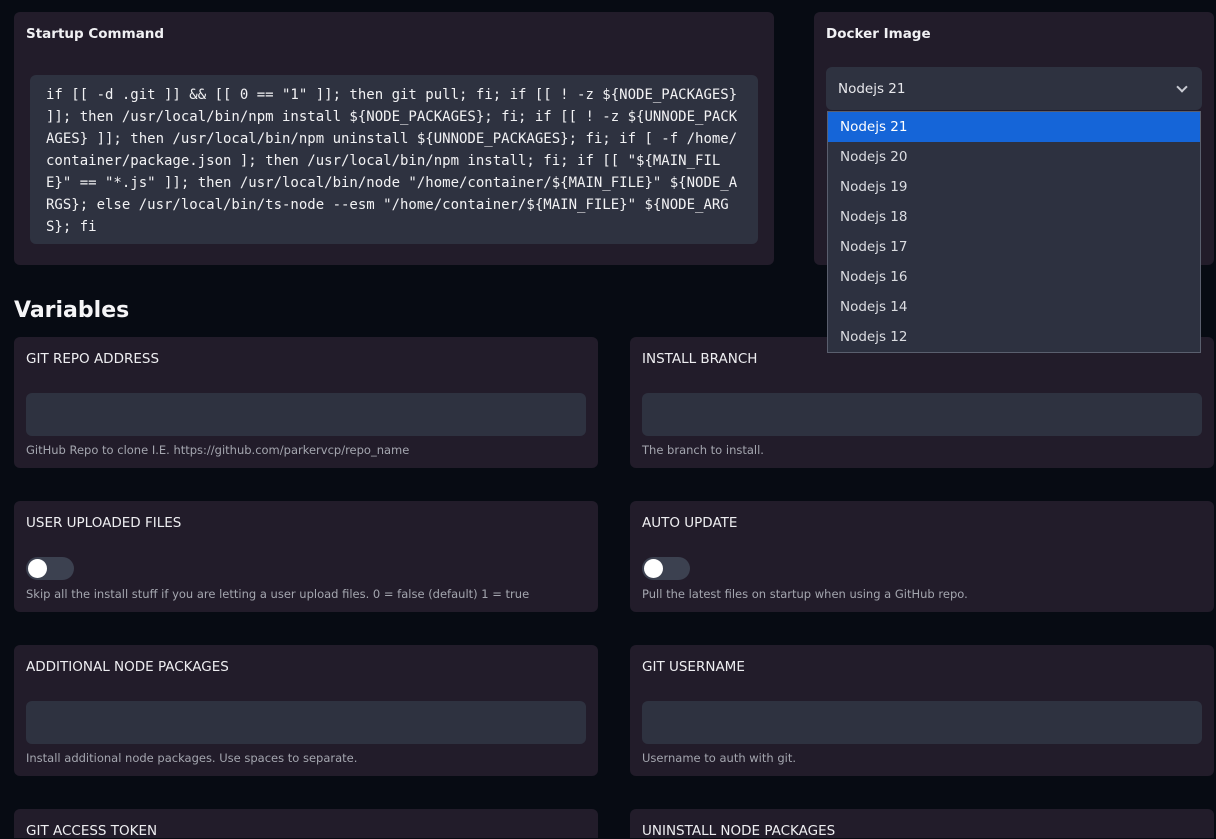 The image size is (1216, 839). What do you see at coordinates (1014, 157) in the screenshot?
I see `dropdown-option: Nodejs 20` at bounding box center [1014, 157].